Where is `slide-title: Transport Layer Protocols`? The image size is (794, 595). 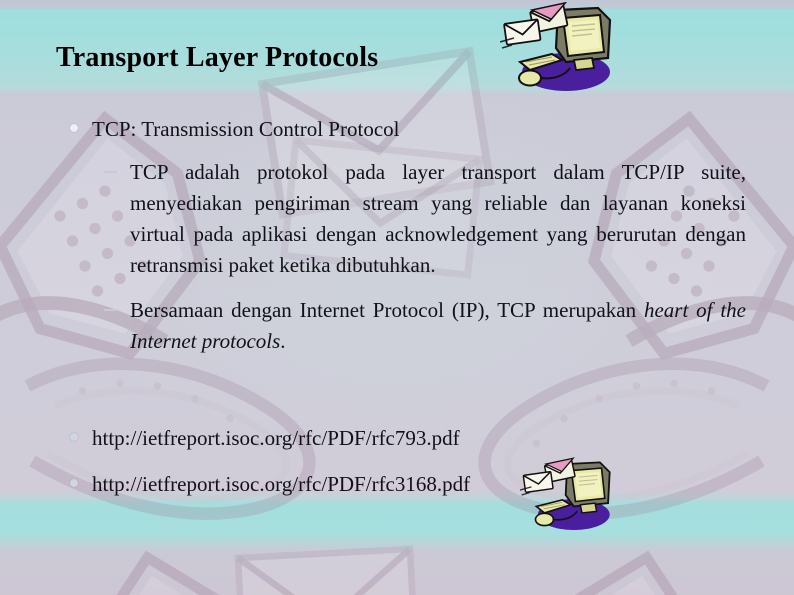
slide-title: Transport Layer Protocols is located at coordinates (217, 57).